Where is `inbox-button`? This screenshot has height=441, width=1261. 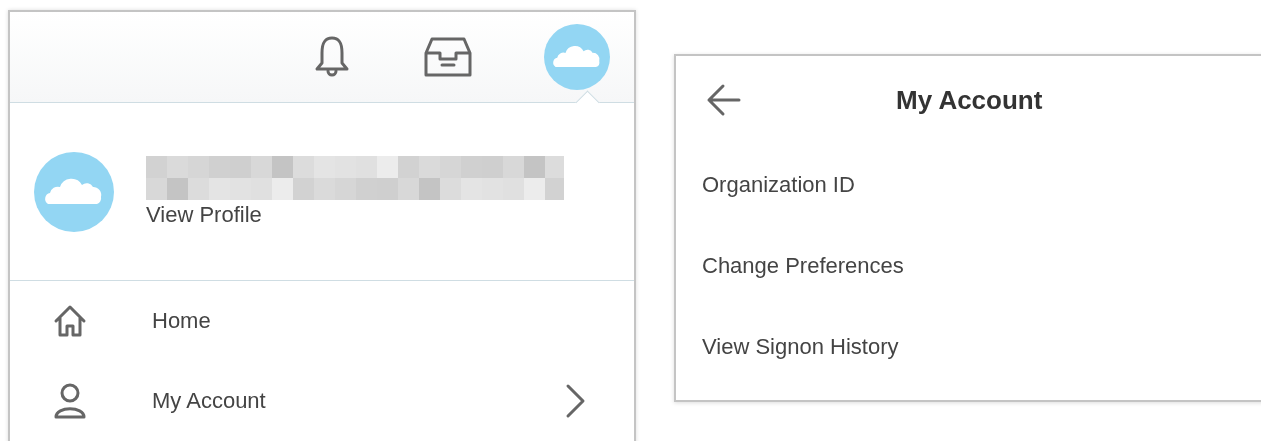 inbox-button is located at coordinates (448, 57).